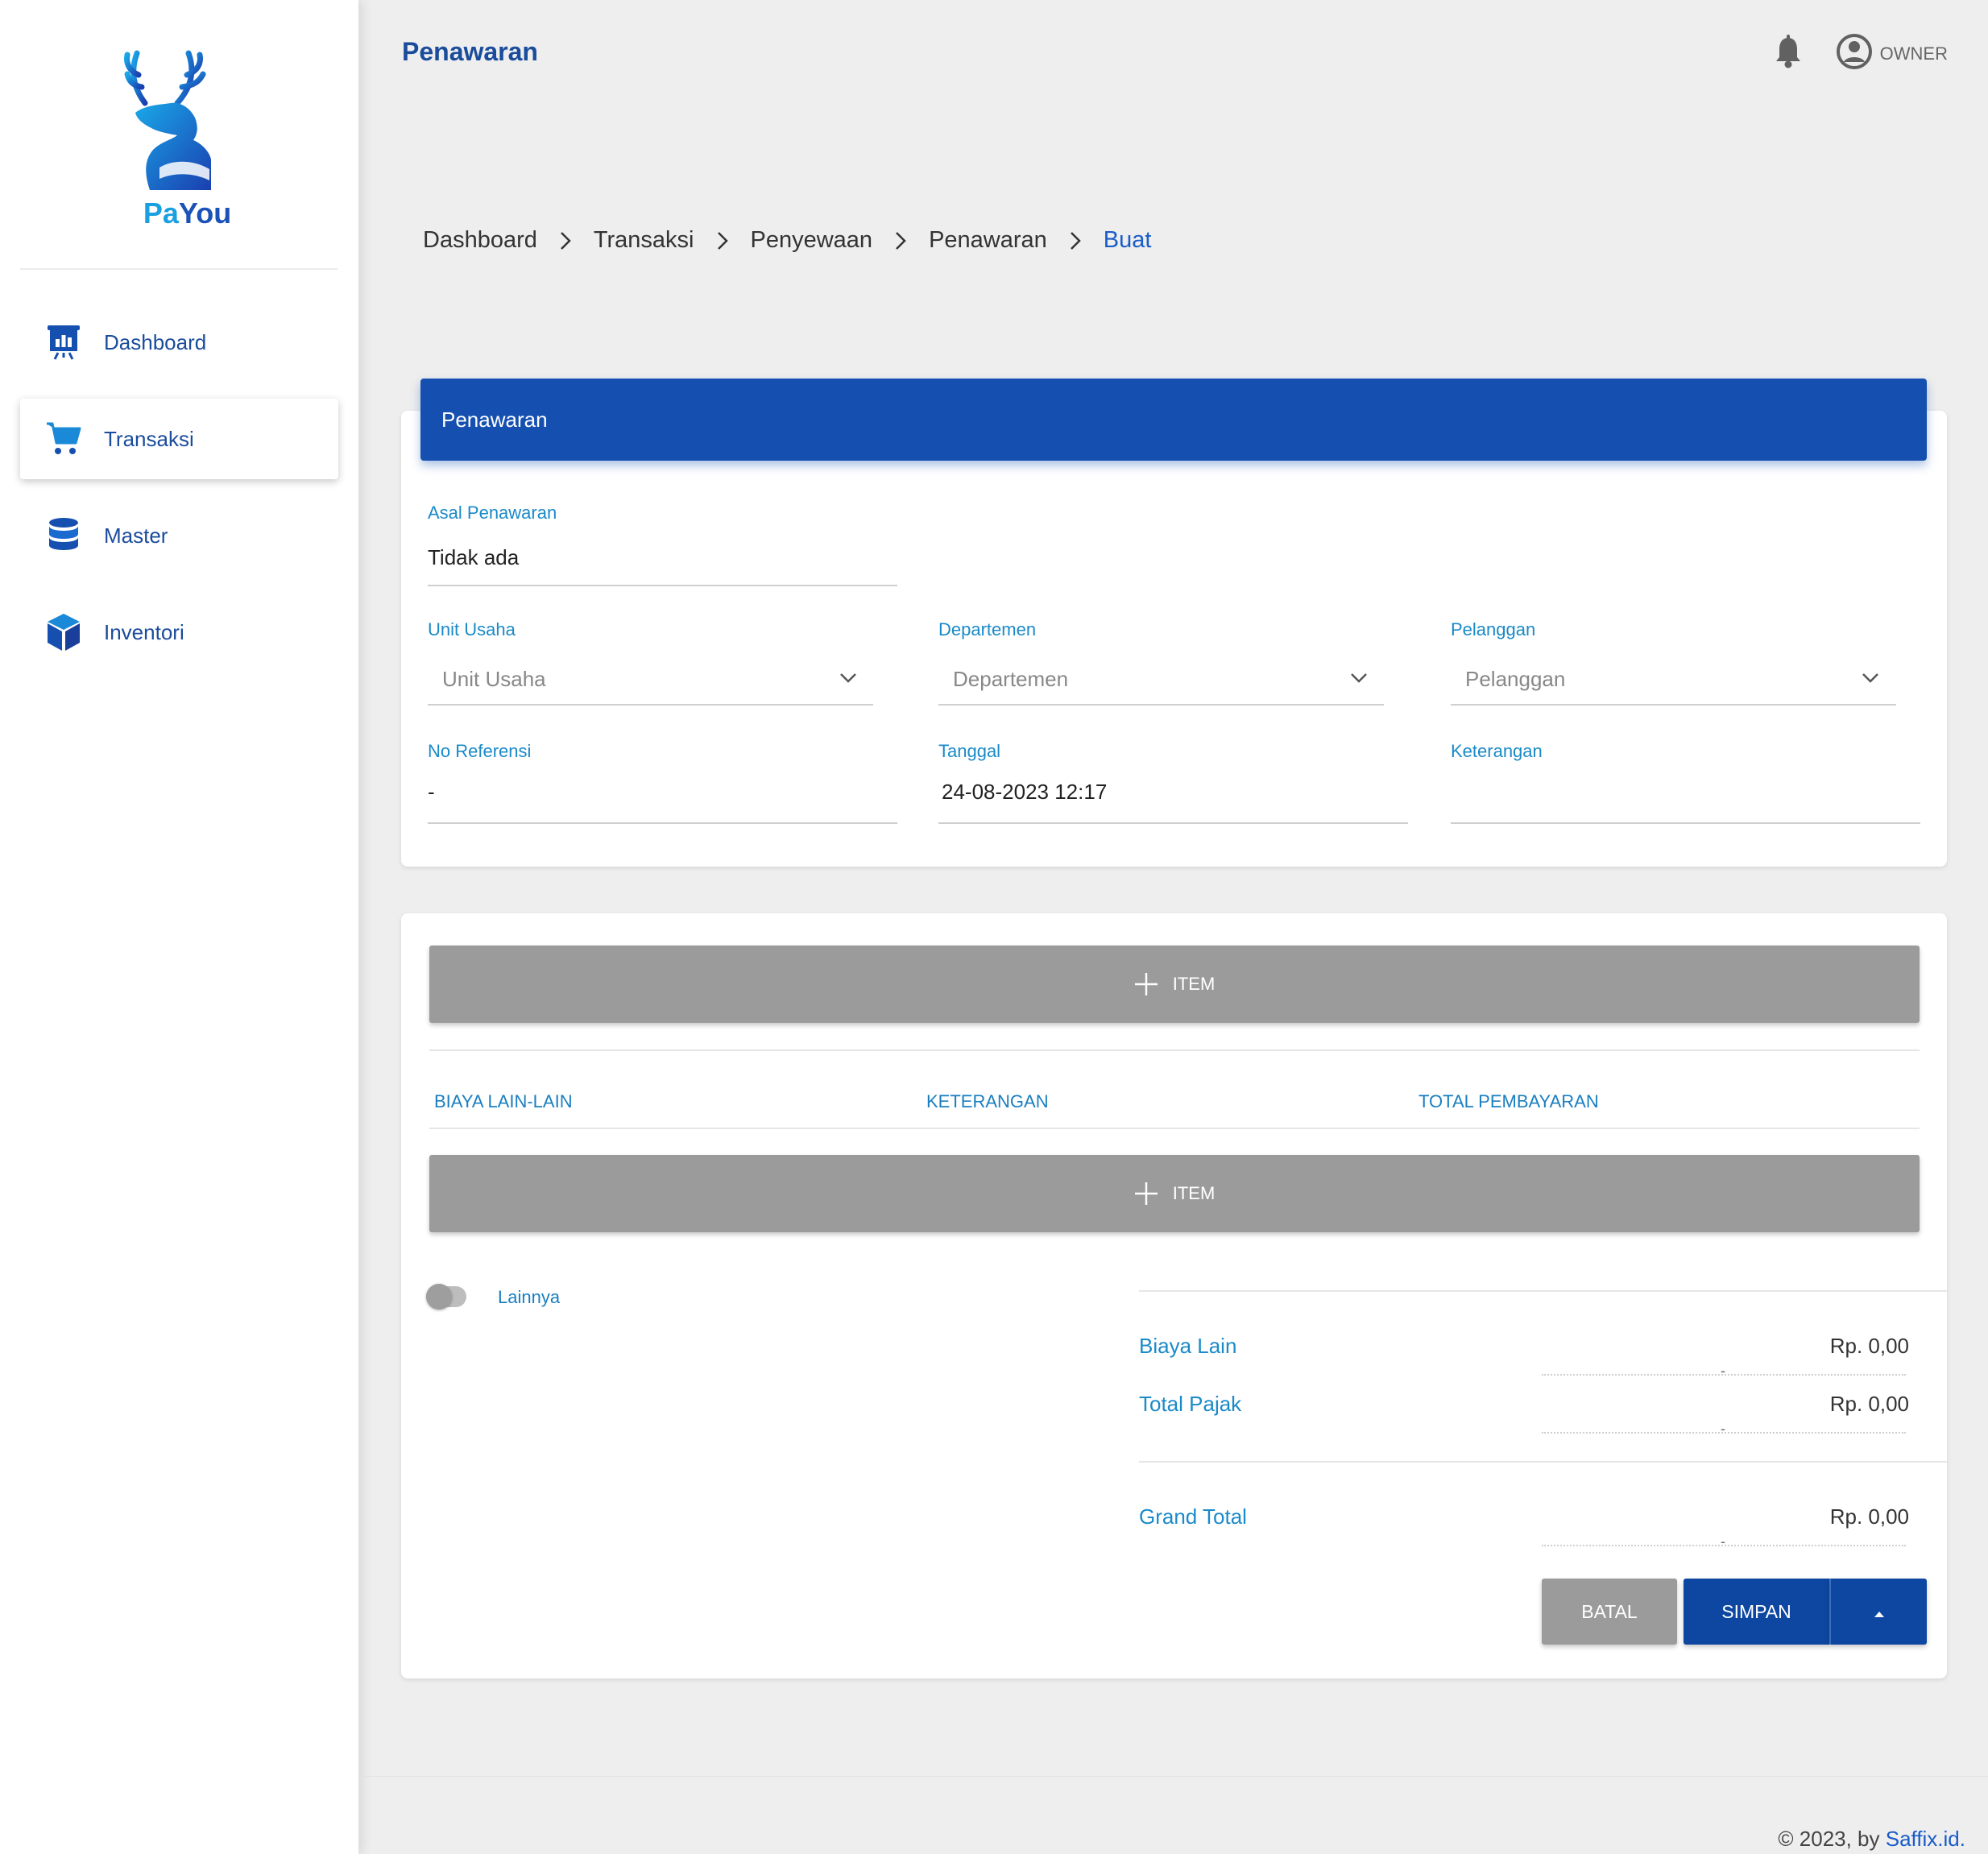 This screenshot has width=1988, height=1854. What do you see at coordinates (1190, 1404) in the screenshot?
I see `total-pajak-label: Total Pajak` at bounding box center [1190, 1404].